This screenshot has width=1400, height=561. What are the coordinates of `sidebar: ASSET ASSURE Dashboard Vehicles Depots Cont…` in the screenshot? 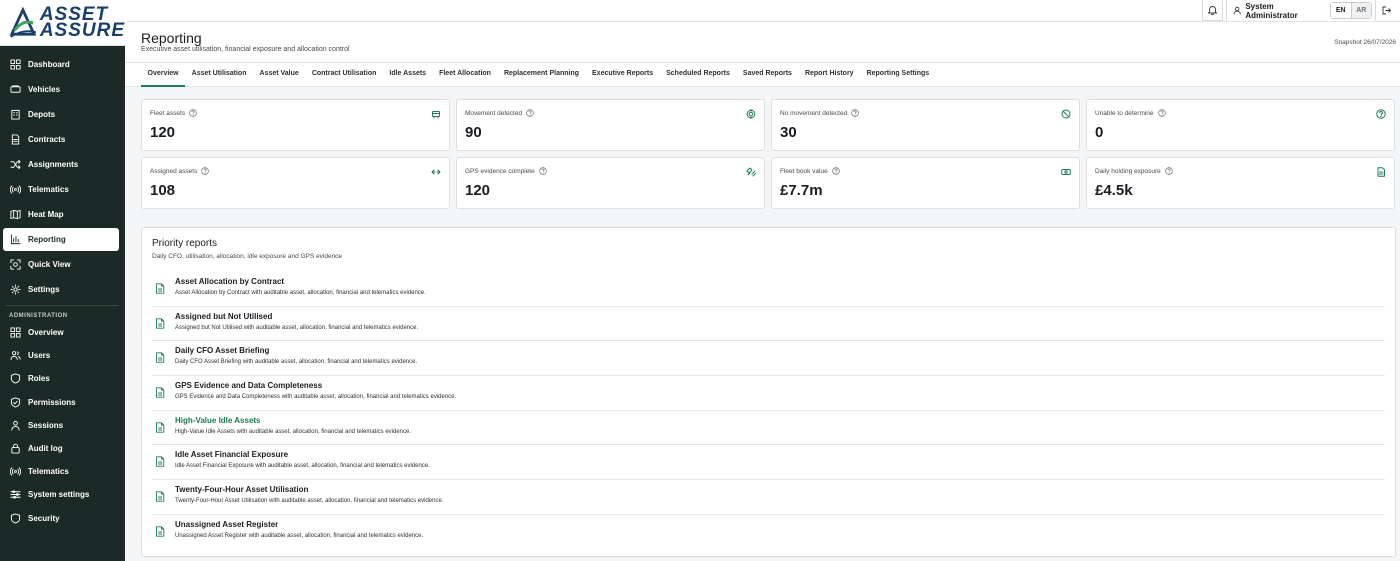 It's located at (62, 280).